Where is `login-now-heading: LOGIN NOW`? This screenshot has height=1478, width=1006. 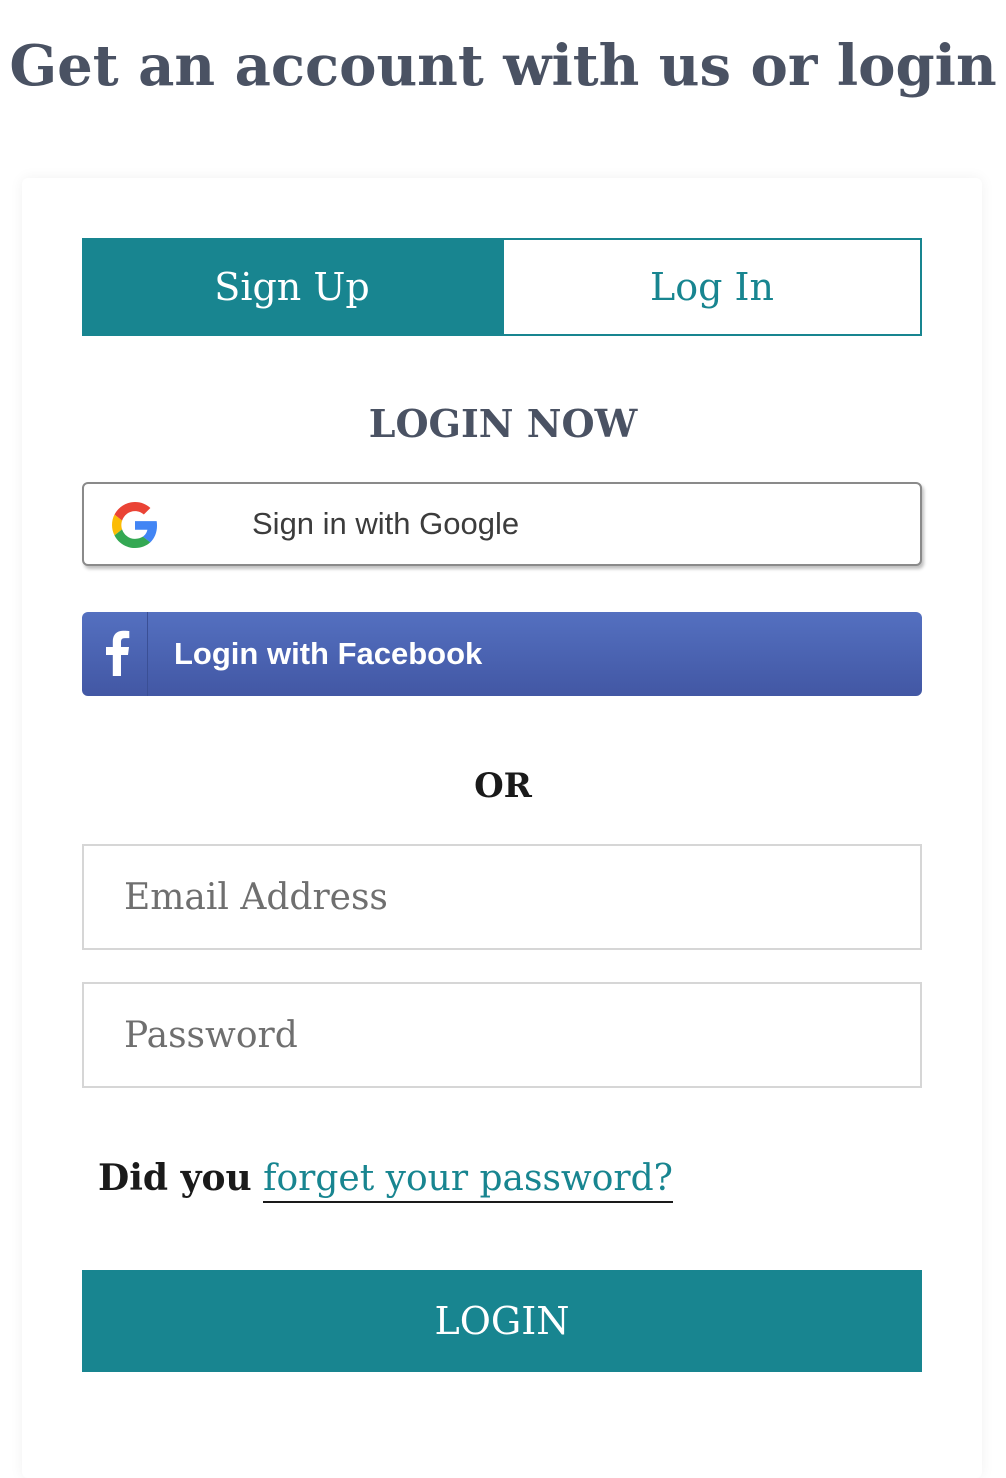 login-now-heading: LOGIN NOW is located at coordinates (503, 423).